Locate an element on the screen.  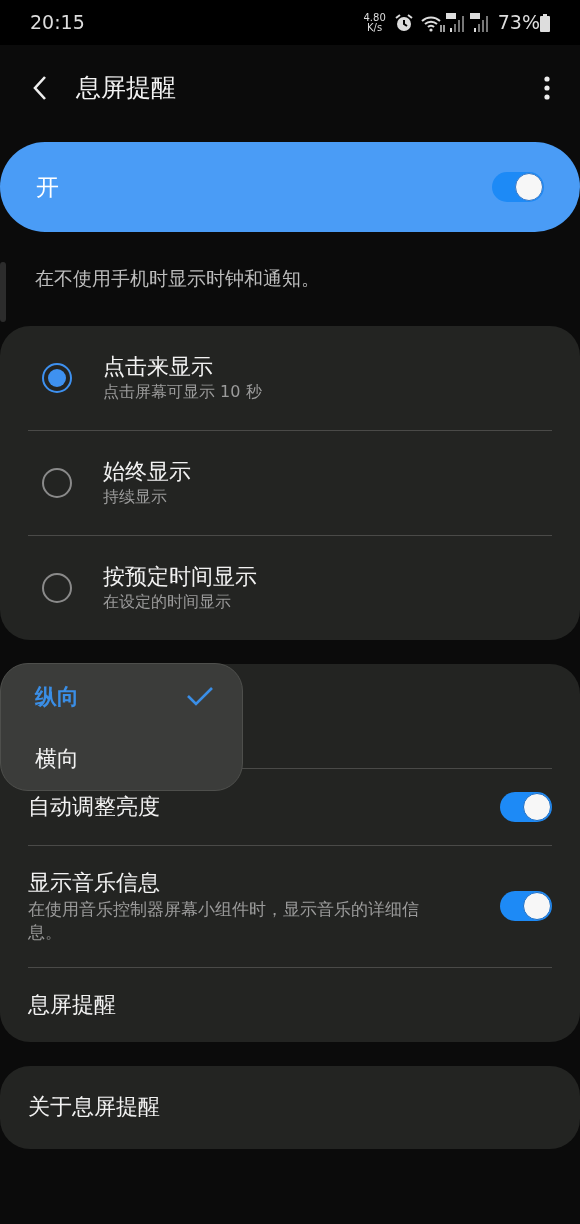
switch-label: 开 is located at coordinates (47, 187).